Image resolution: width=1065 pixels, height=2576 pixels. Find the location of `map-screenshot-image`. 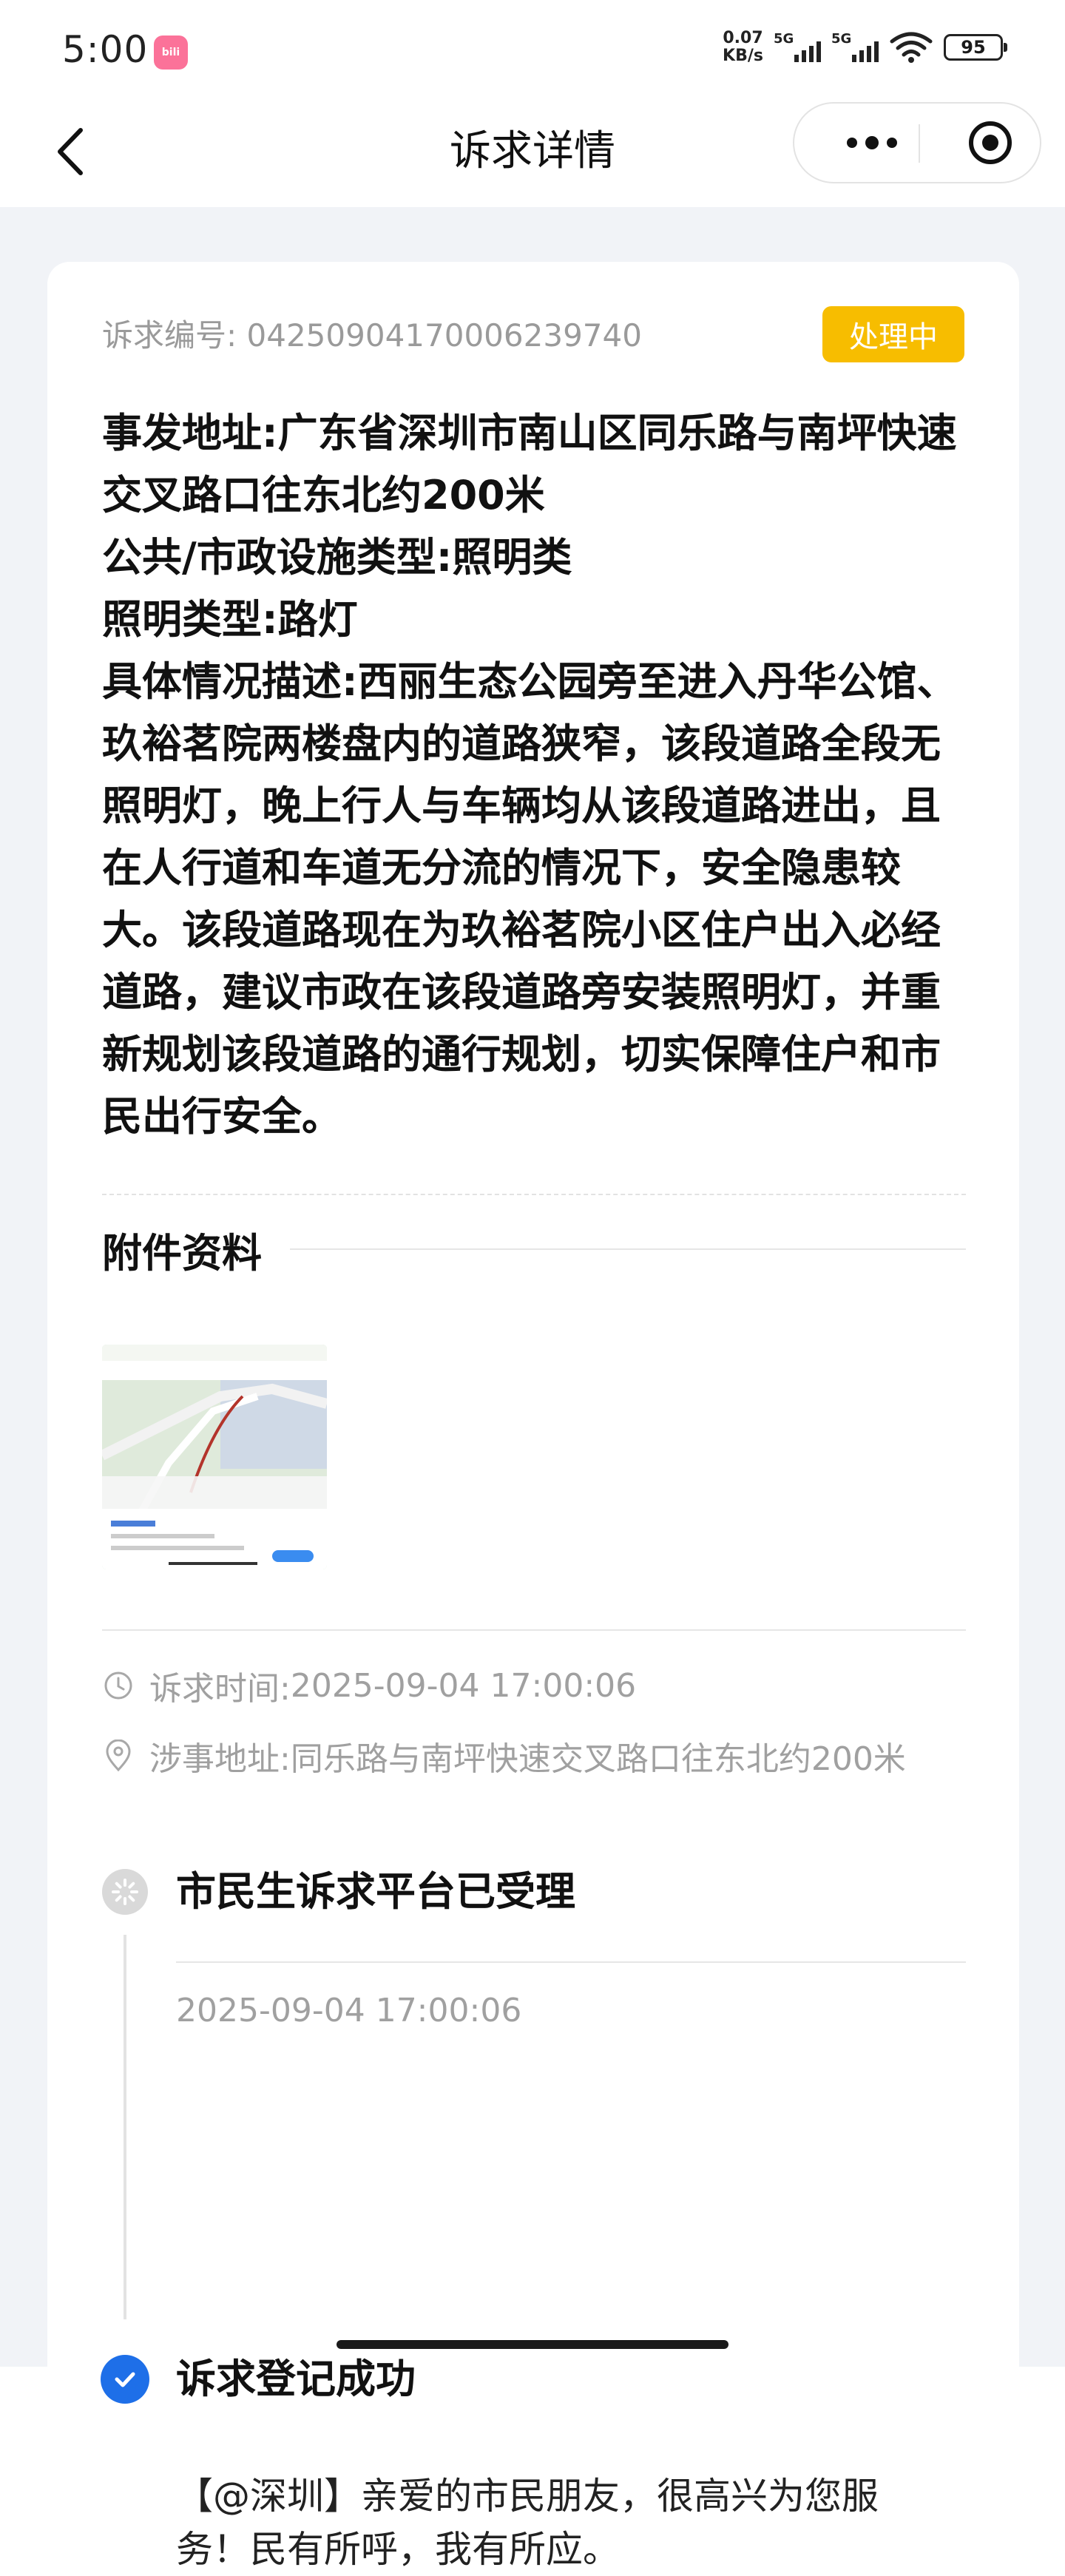

map-screenshot-image is located at coordinates (214, 1457).